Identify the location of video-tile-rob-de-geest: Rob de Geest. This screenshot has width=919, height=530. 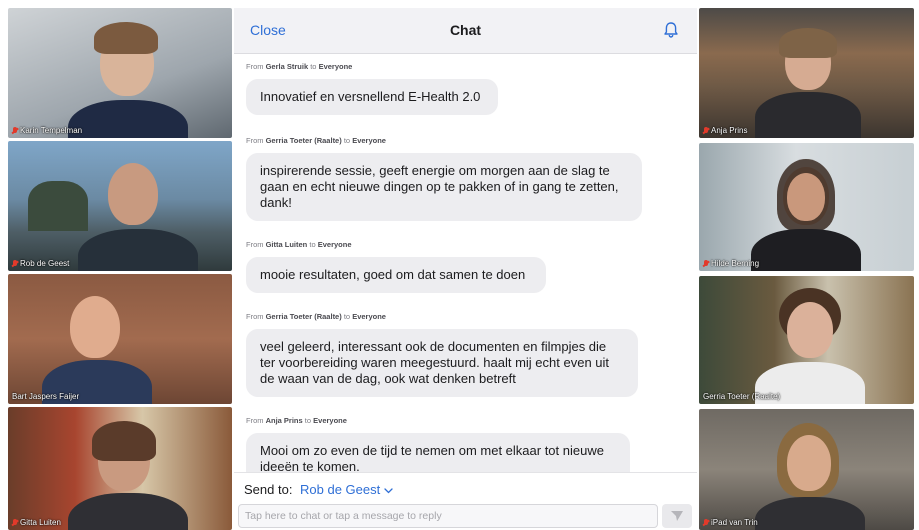
(120, 206).